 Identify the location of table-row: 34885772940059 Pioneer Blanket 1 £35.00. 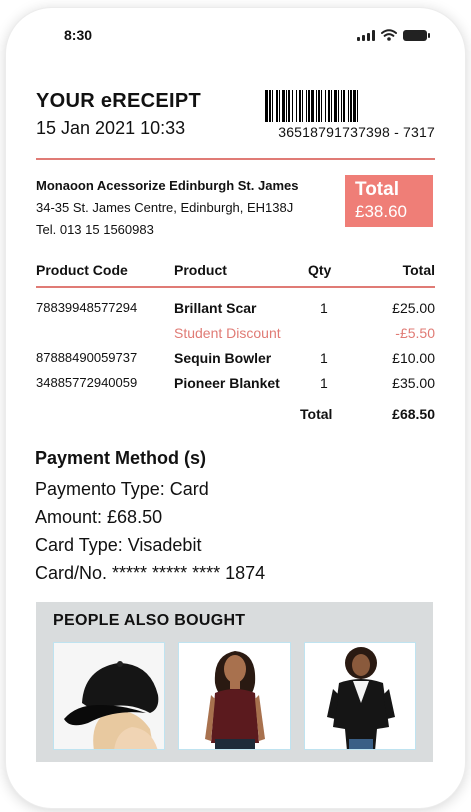
(235, 385).